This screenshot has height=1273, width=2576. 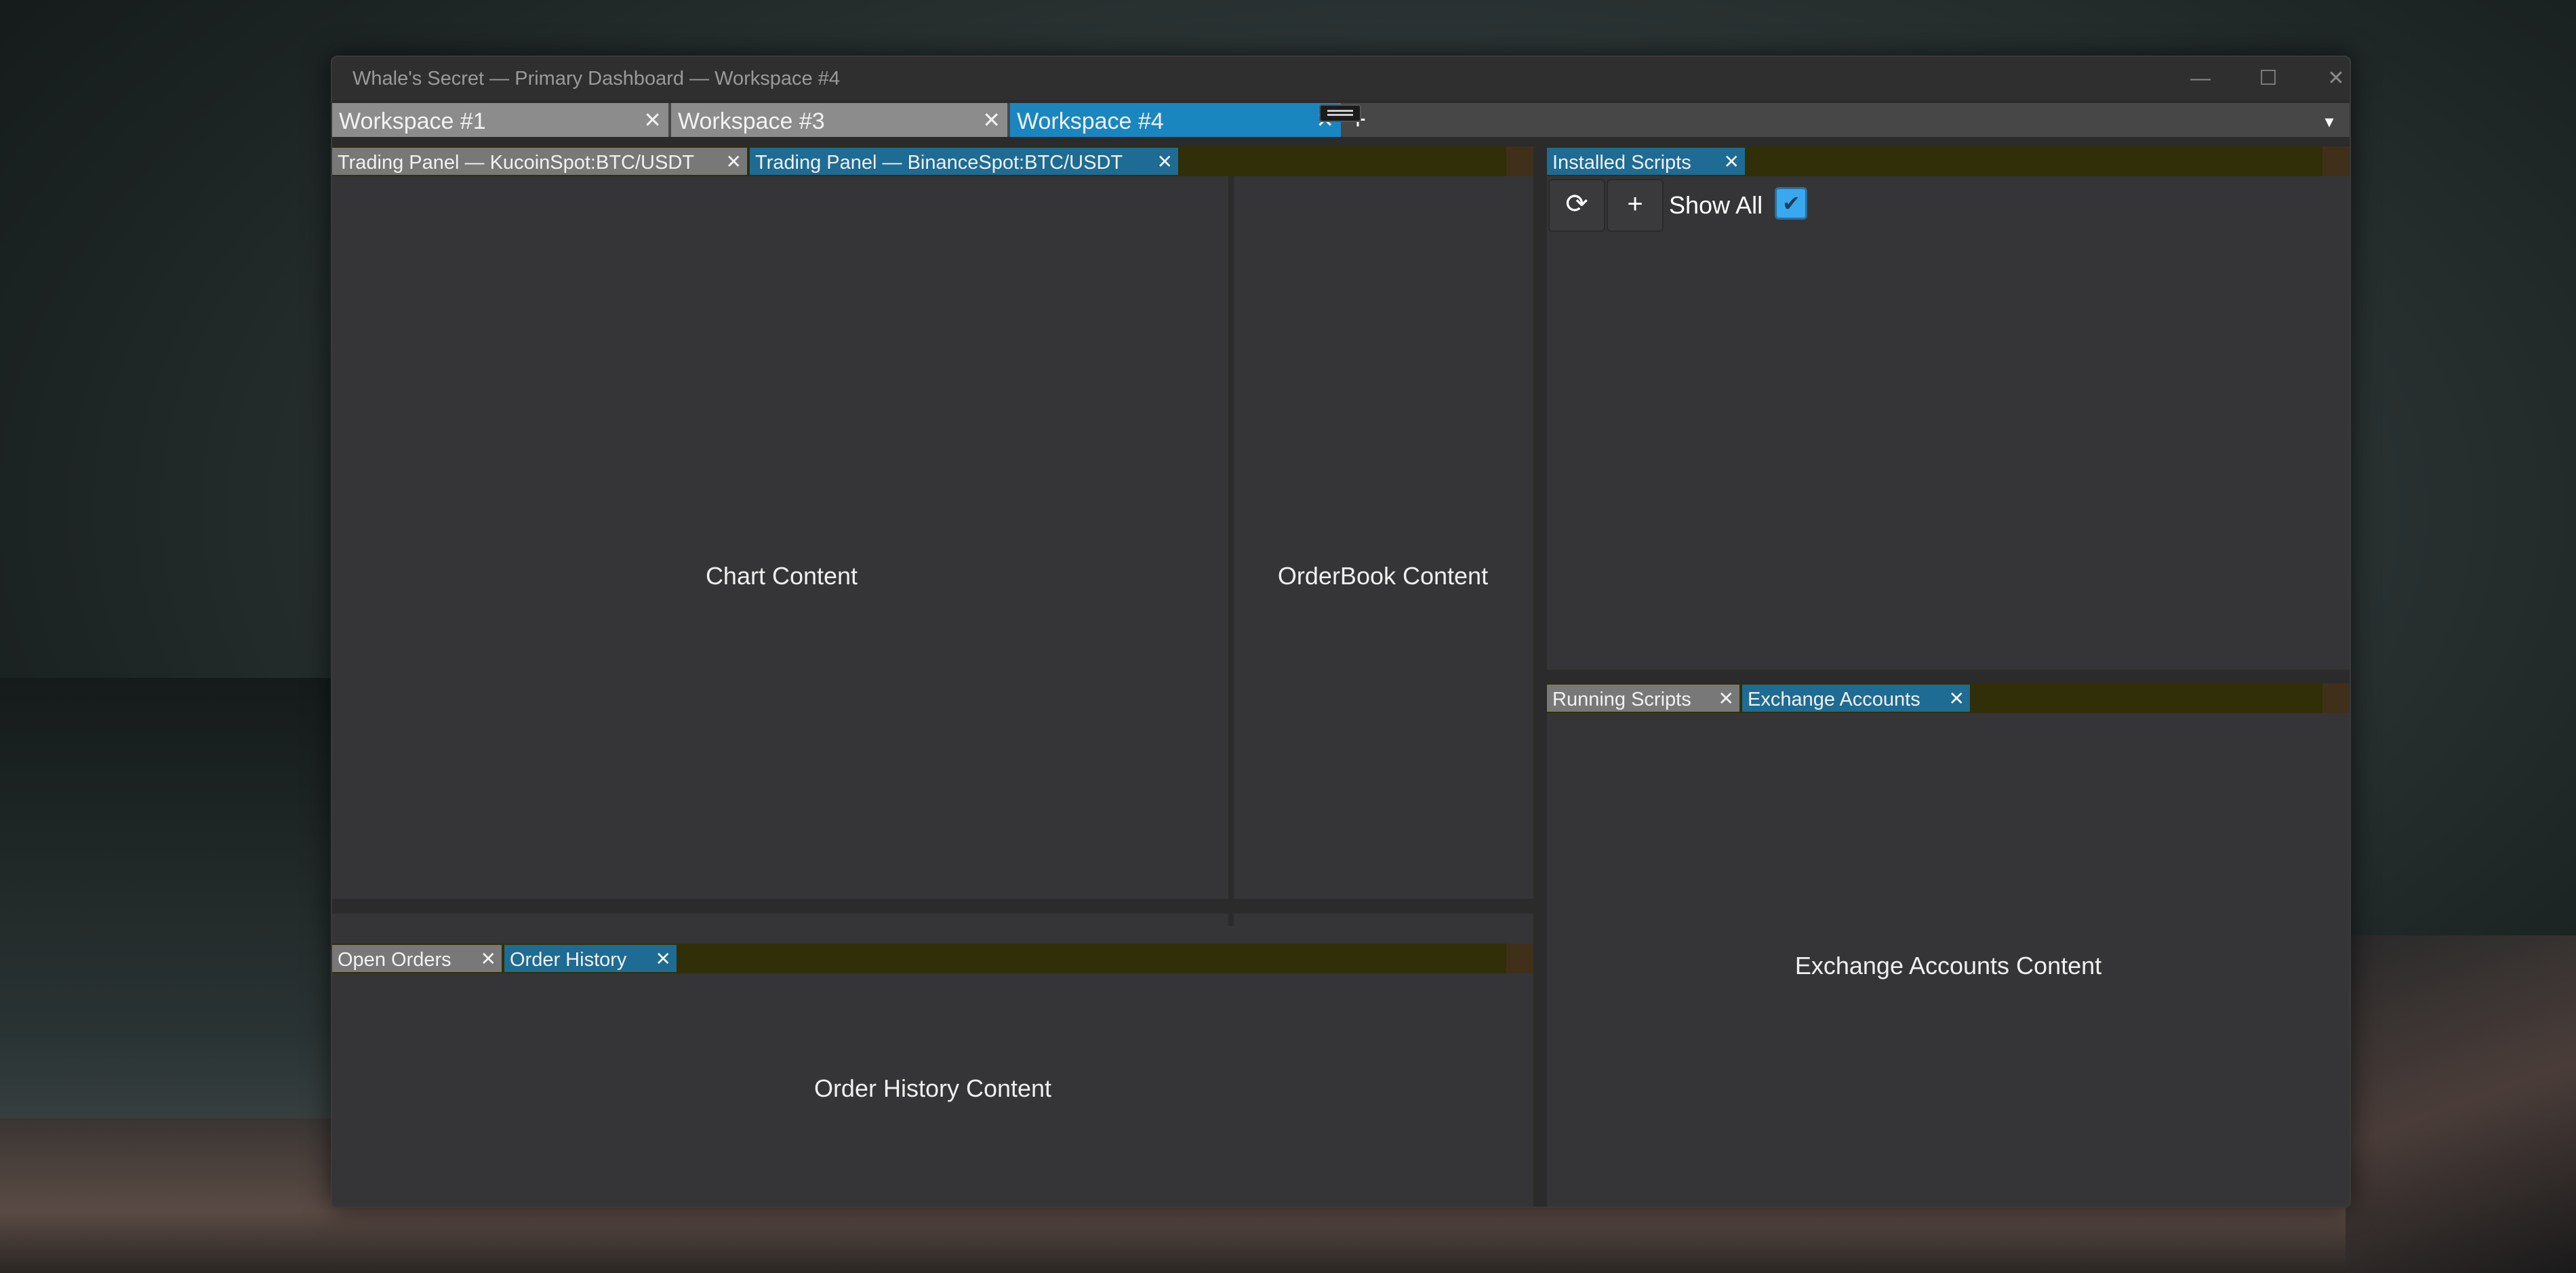 I want to click on close-window-button: ✕, so click(x=2333, y=79).